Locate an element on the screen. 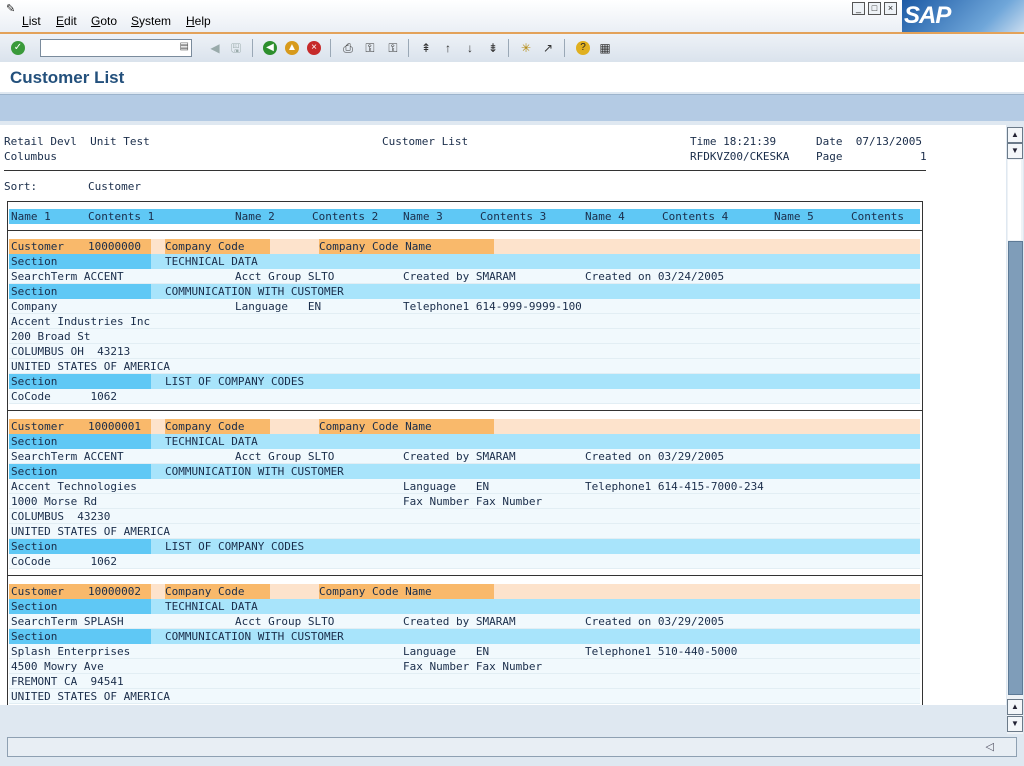 This screenshot has width=1024, height=766. help-icon: ? is located at coordinates (583, 48).